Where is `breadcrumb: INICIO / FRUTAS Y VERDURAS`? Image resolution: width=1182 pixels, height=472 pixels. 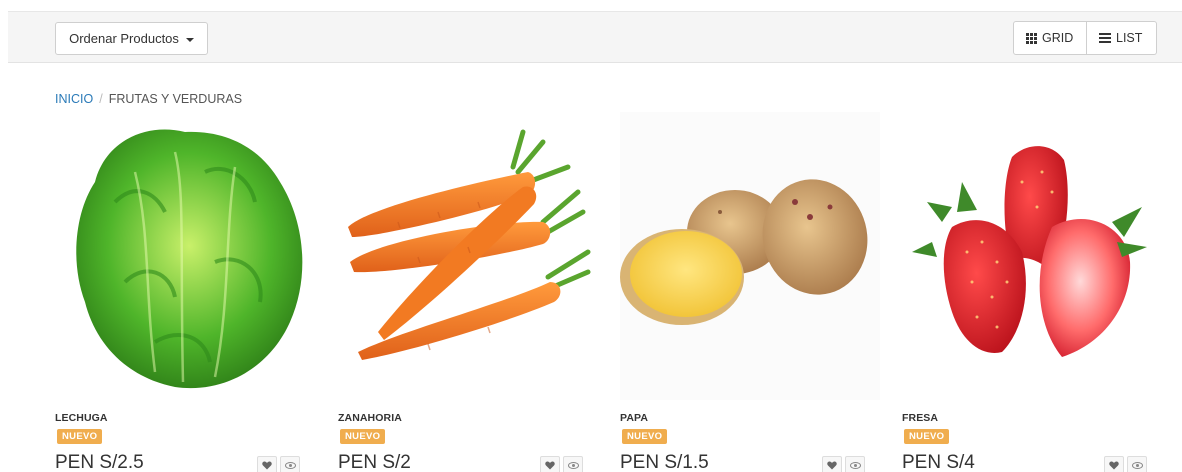
breadcrumb: INICIO / FRUTAS Y VERDURAS is located at coordinates (148, 99).